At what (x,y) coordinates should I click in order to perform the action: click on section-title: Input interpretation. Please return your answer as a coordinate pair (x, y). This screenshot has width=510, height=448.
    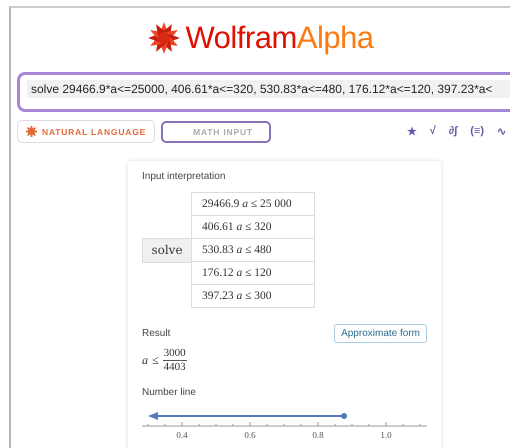
    Looking at the image, I should click on (184, 176).